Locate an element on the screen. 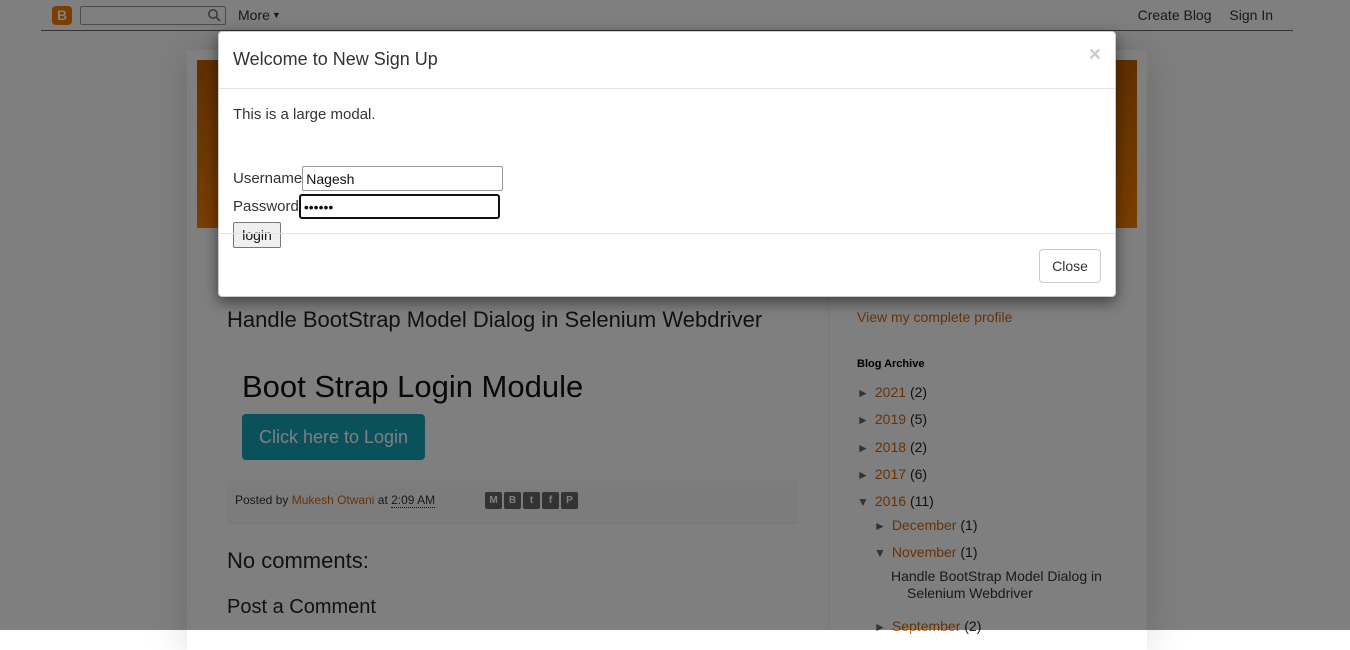 This screenshot has height=650, width=1350. close-icon: × is located at coordinates (1095, 54).